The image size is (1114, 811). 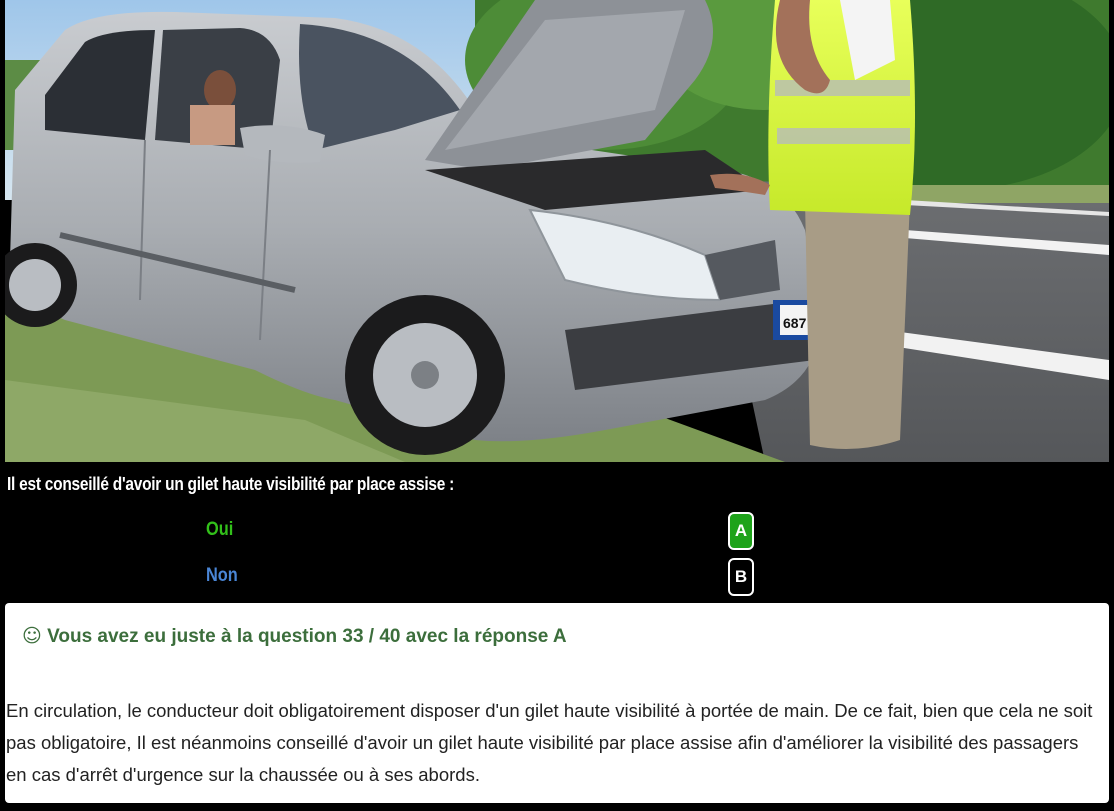 What do you see at coordinates (222, 575) in the screenshot?
I see `answer-label-b: Non` at bounding box center [222, 575].